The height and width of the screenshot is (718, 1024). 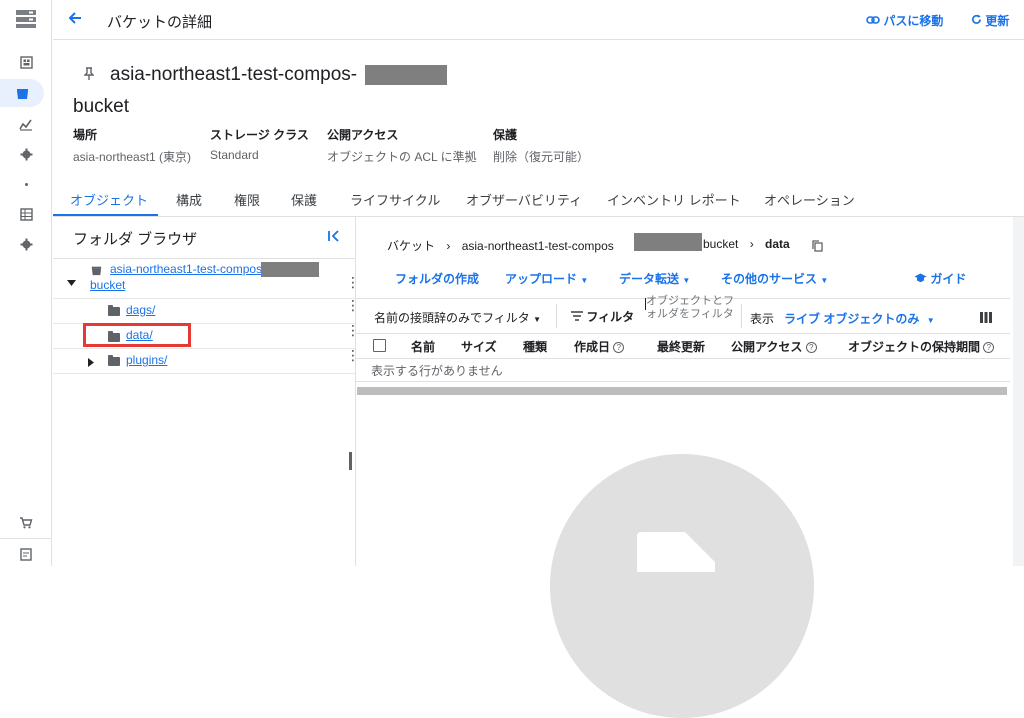 What do you see at coordinates (809, 199) in the screenshot?
I see `tab-operations: オペレーション` at bounding box center [809, 199].